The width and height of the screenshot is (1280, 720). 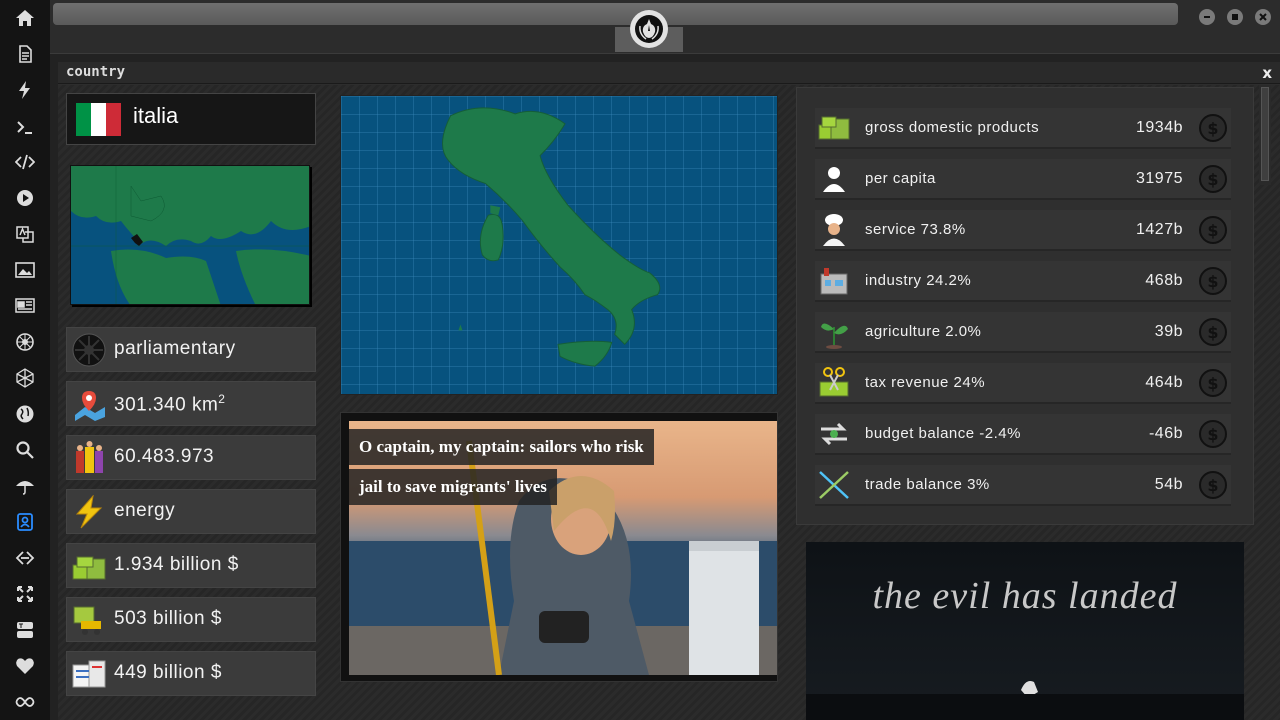 I want to click on trade-cross-icon, so click(x=834, y=485).